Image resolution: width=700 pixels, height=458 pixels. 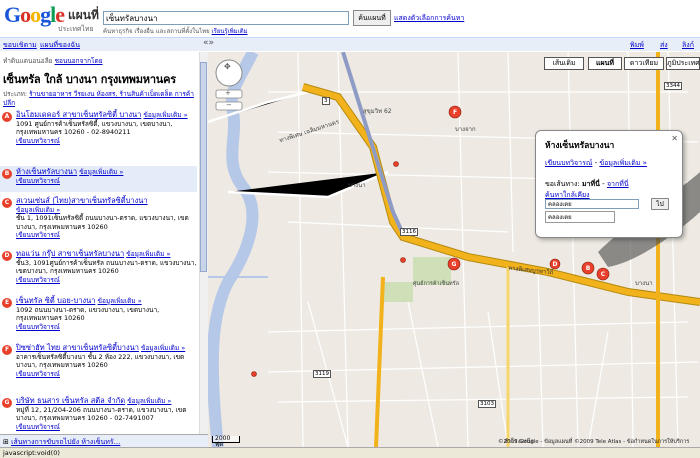 What do you see at coordinates (7, 303) in the screenshot?
I see `marker-e-icon: E` at bounding box center [7, 303].